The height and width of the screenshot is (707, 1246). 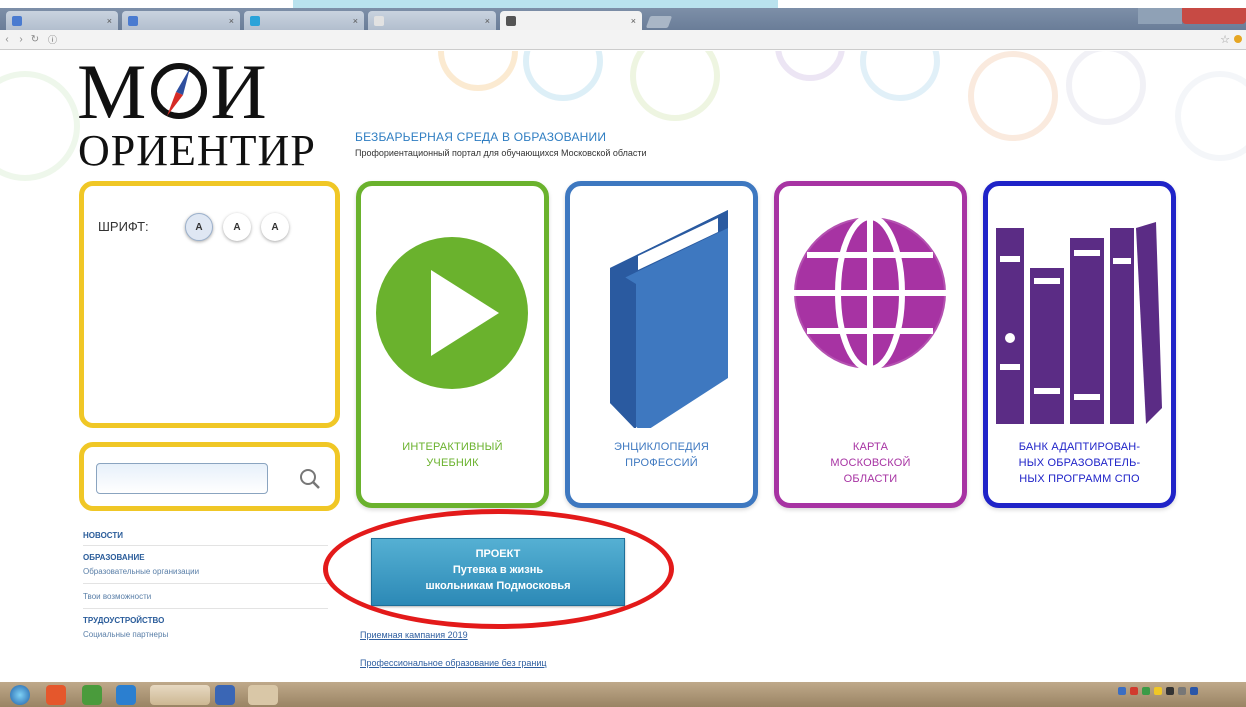 I want to click on bookmark-star-icon: ☆, so click(x=1225, y=39).